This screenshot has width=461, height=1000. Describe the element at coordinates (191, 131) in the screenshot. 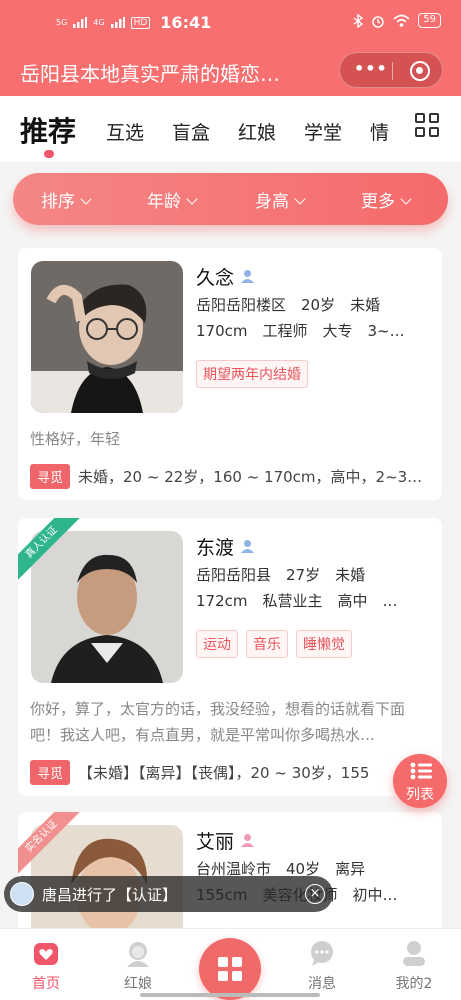

I see `tab-blind-box: 盲盒` at that location.